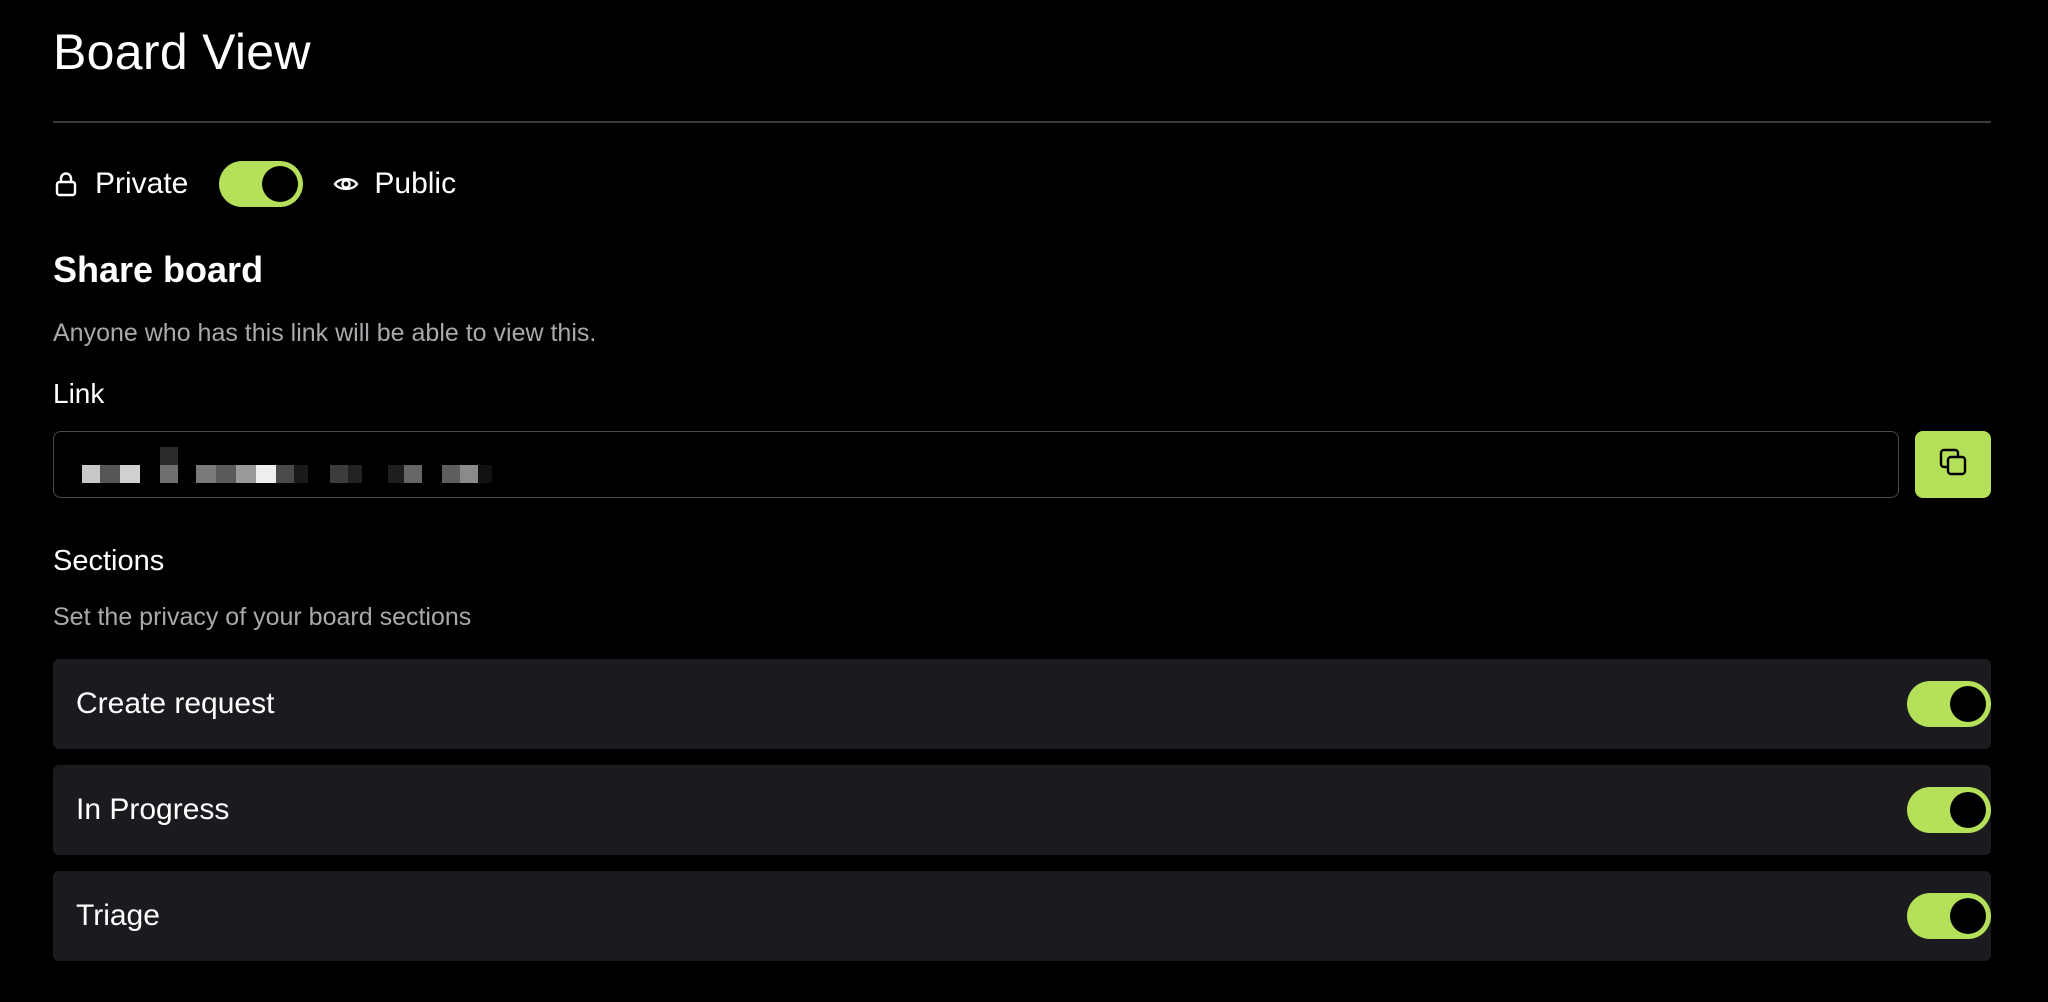  Describe the element at coordinates (1022, 916) in the screenshot. I see `section-row-triage: Triage` at that location.